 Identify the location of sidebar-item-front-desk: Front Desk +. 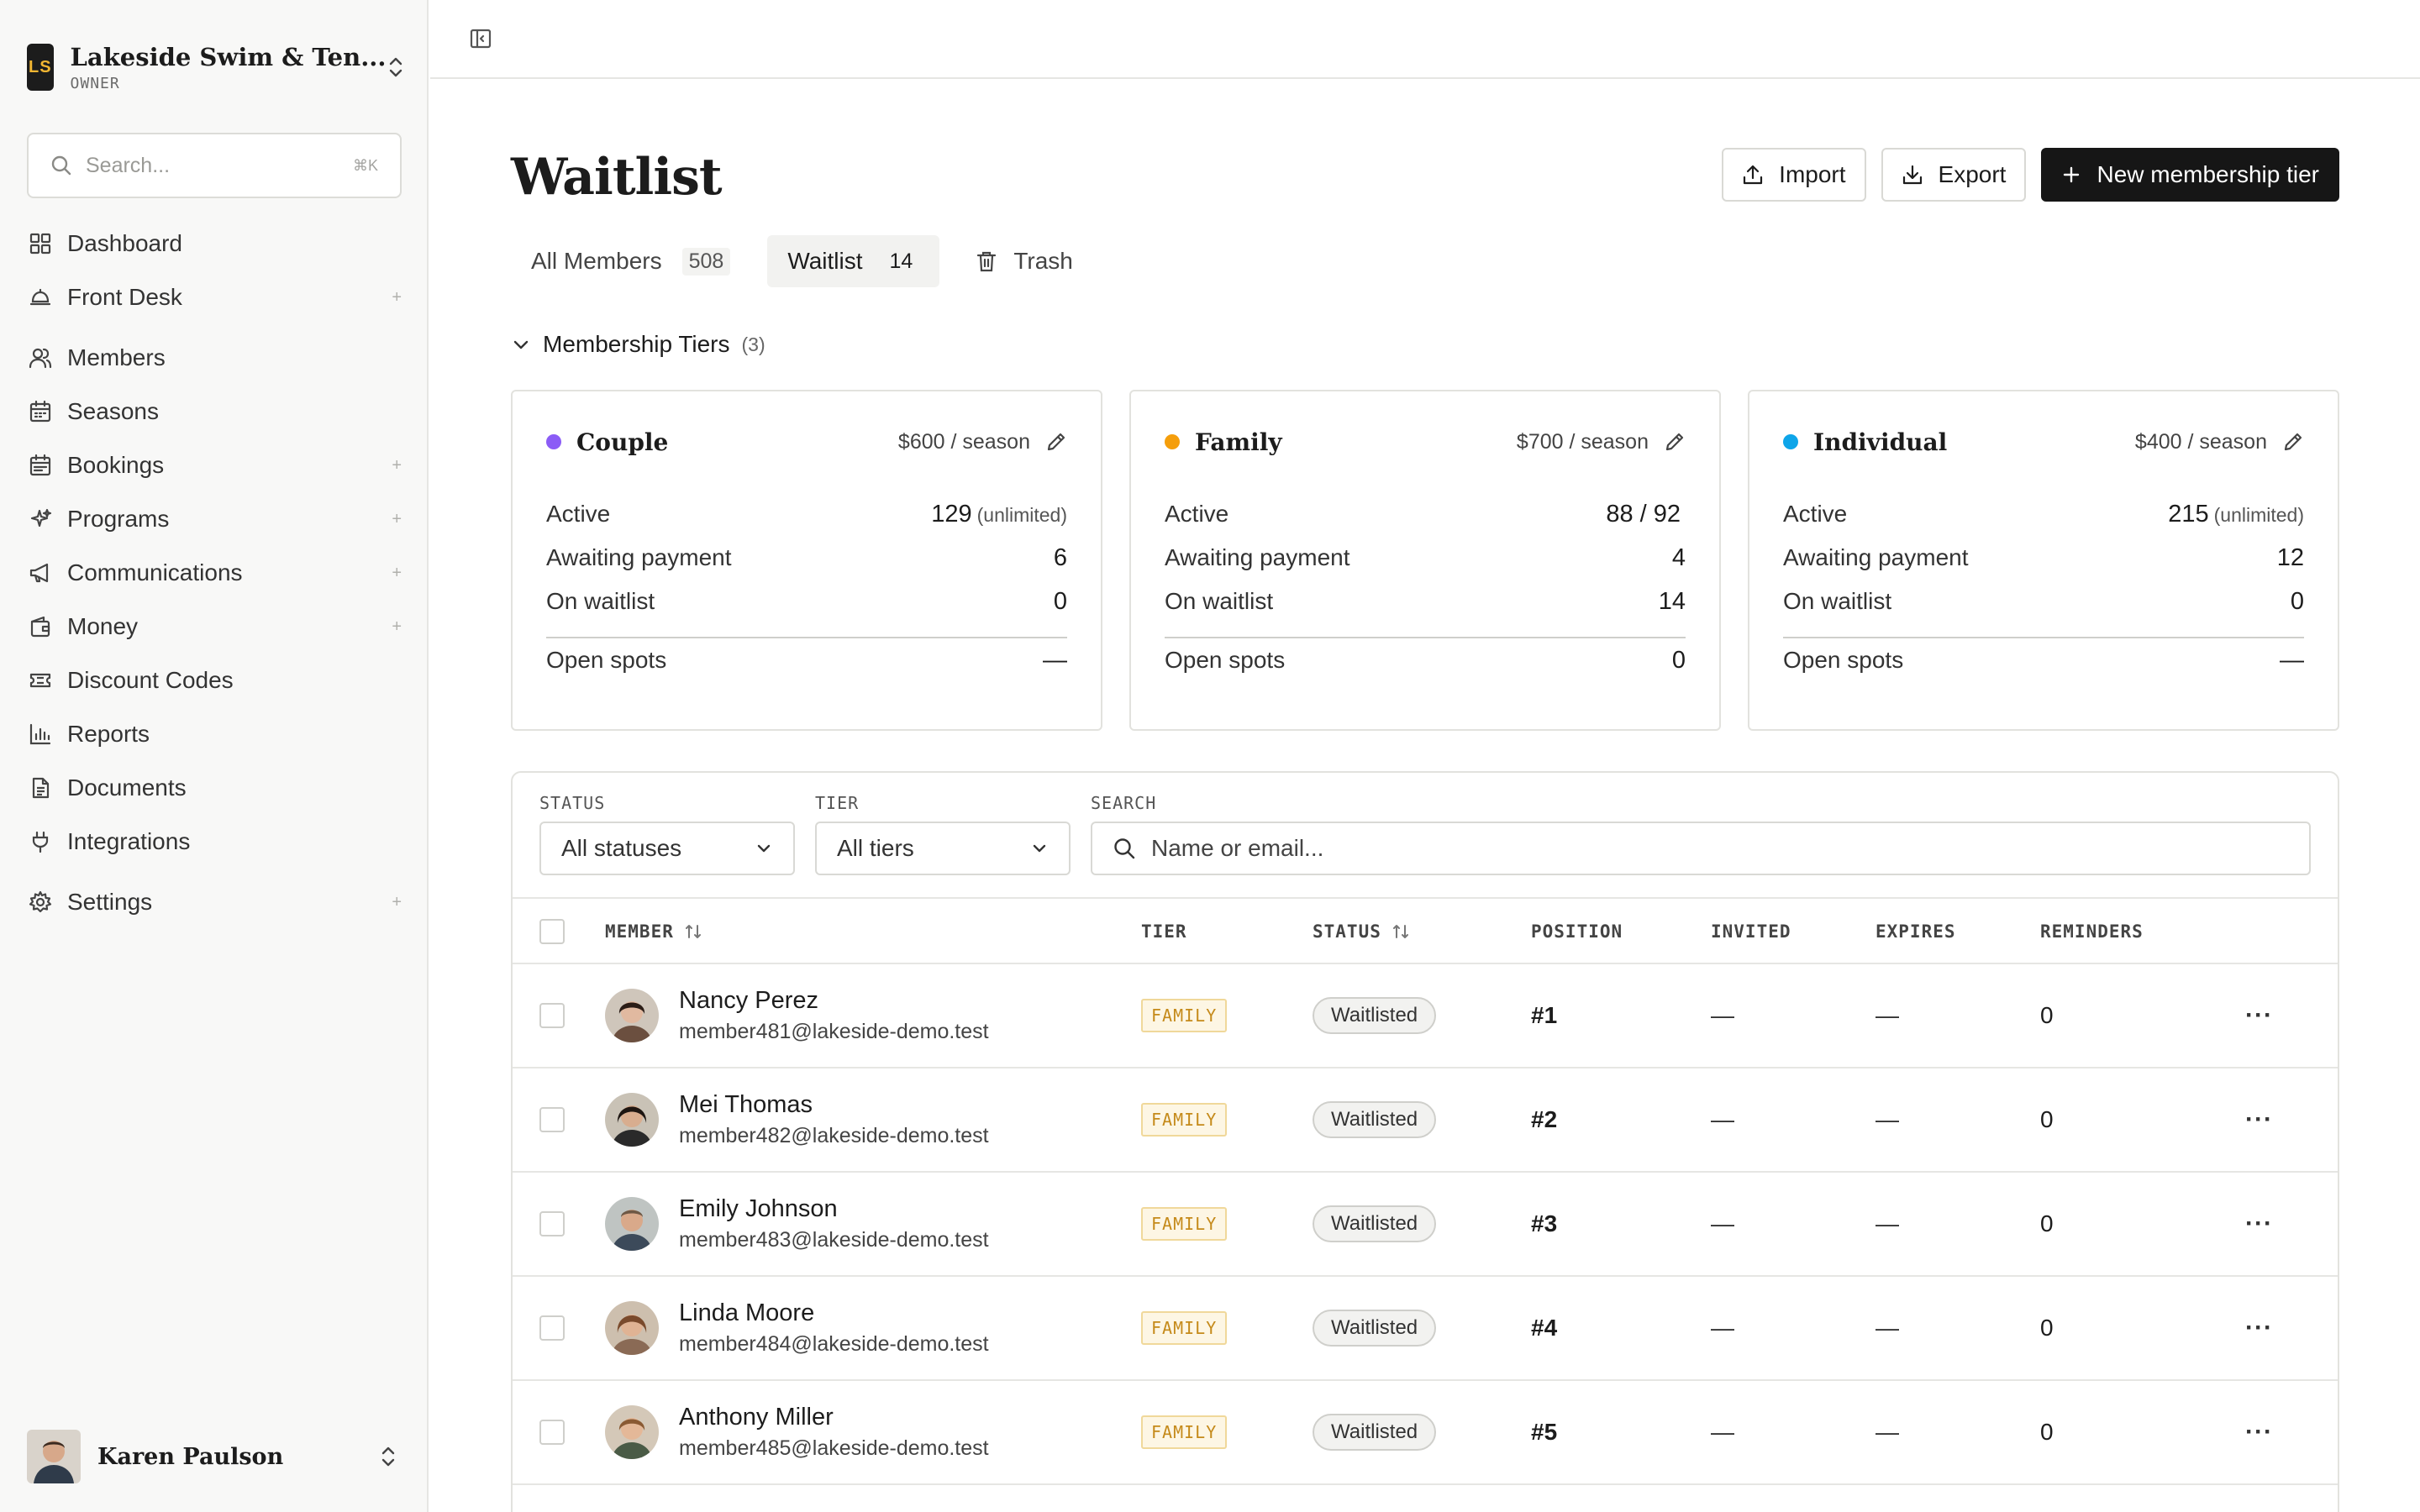
(216, 297).